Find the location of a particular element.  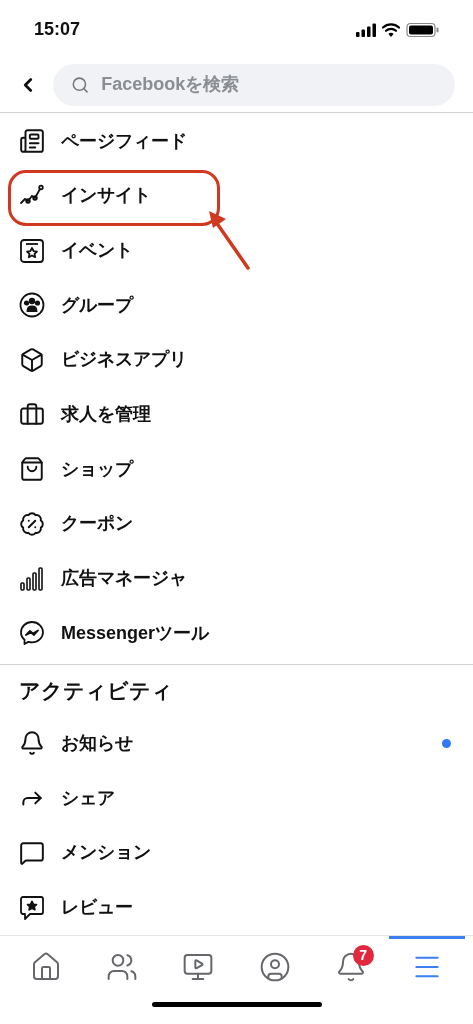

status-time: 15:07 is located at coordinates (57, 30).